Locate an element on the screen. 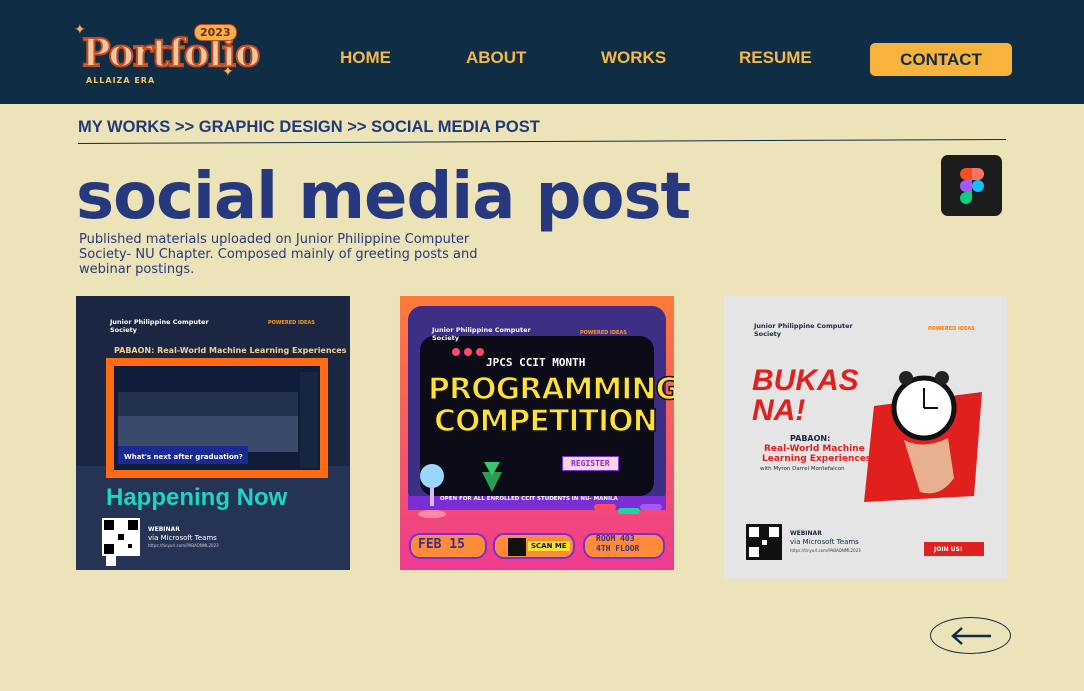  headline-line2: NA! is located at coordinates (779, 410).